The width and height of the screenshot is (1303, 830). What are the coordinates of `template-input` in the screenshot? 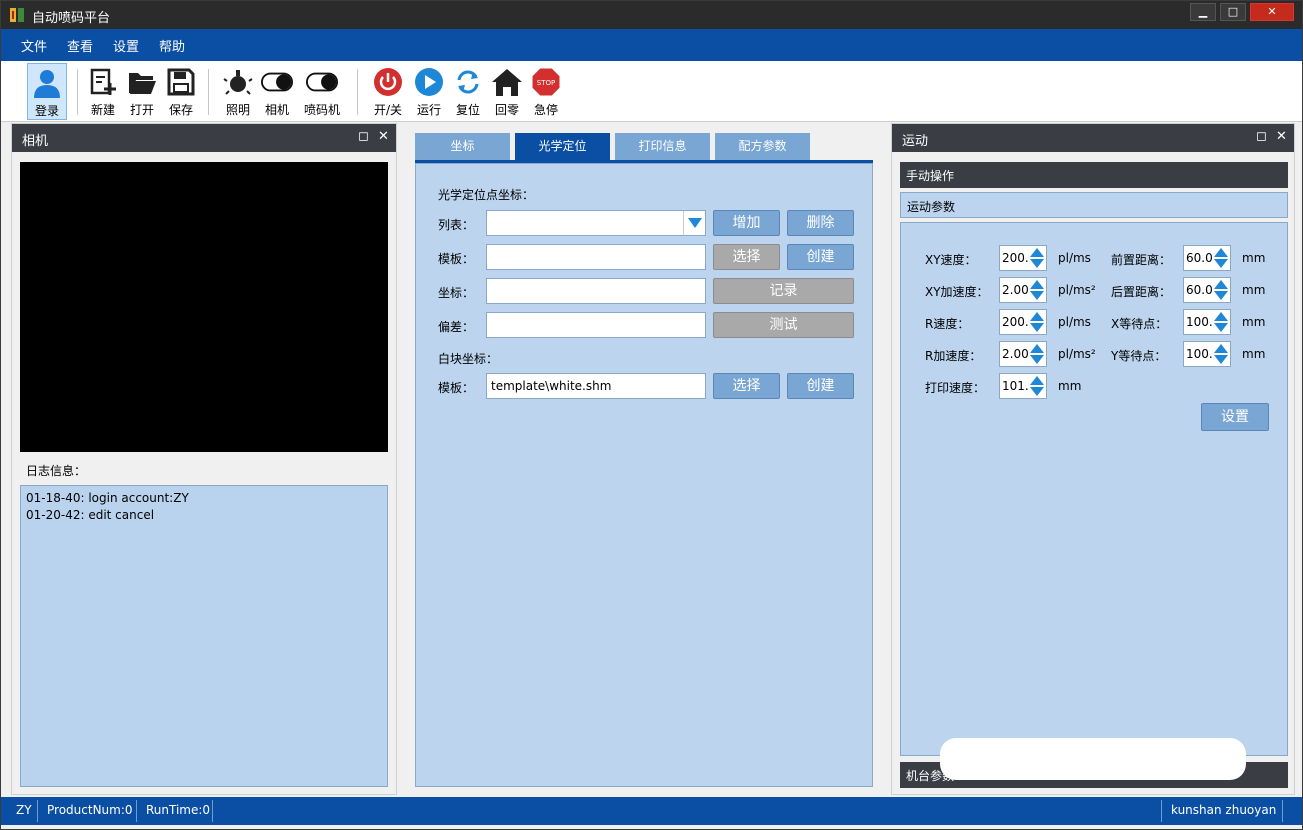 It's located at (596, 257).